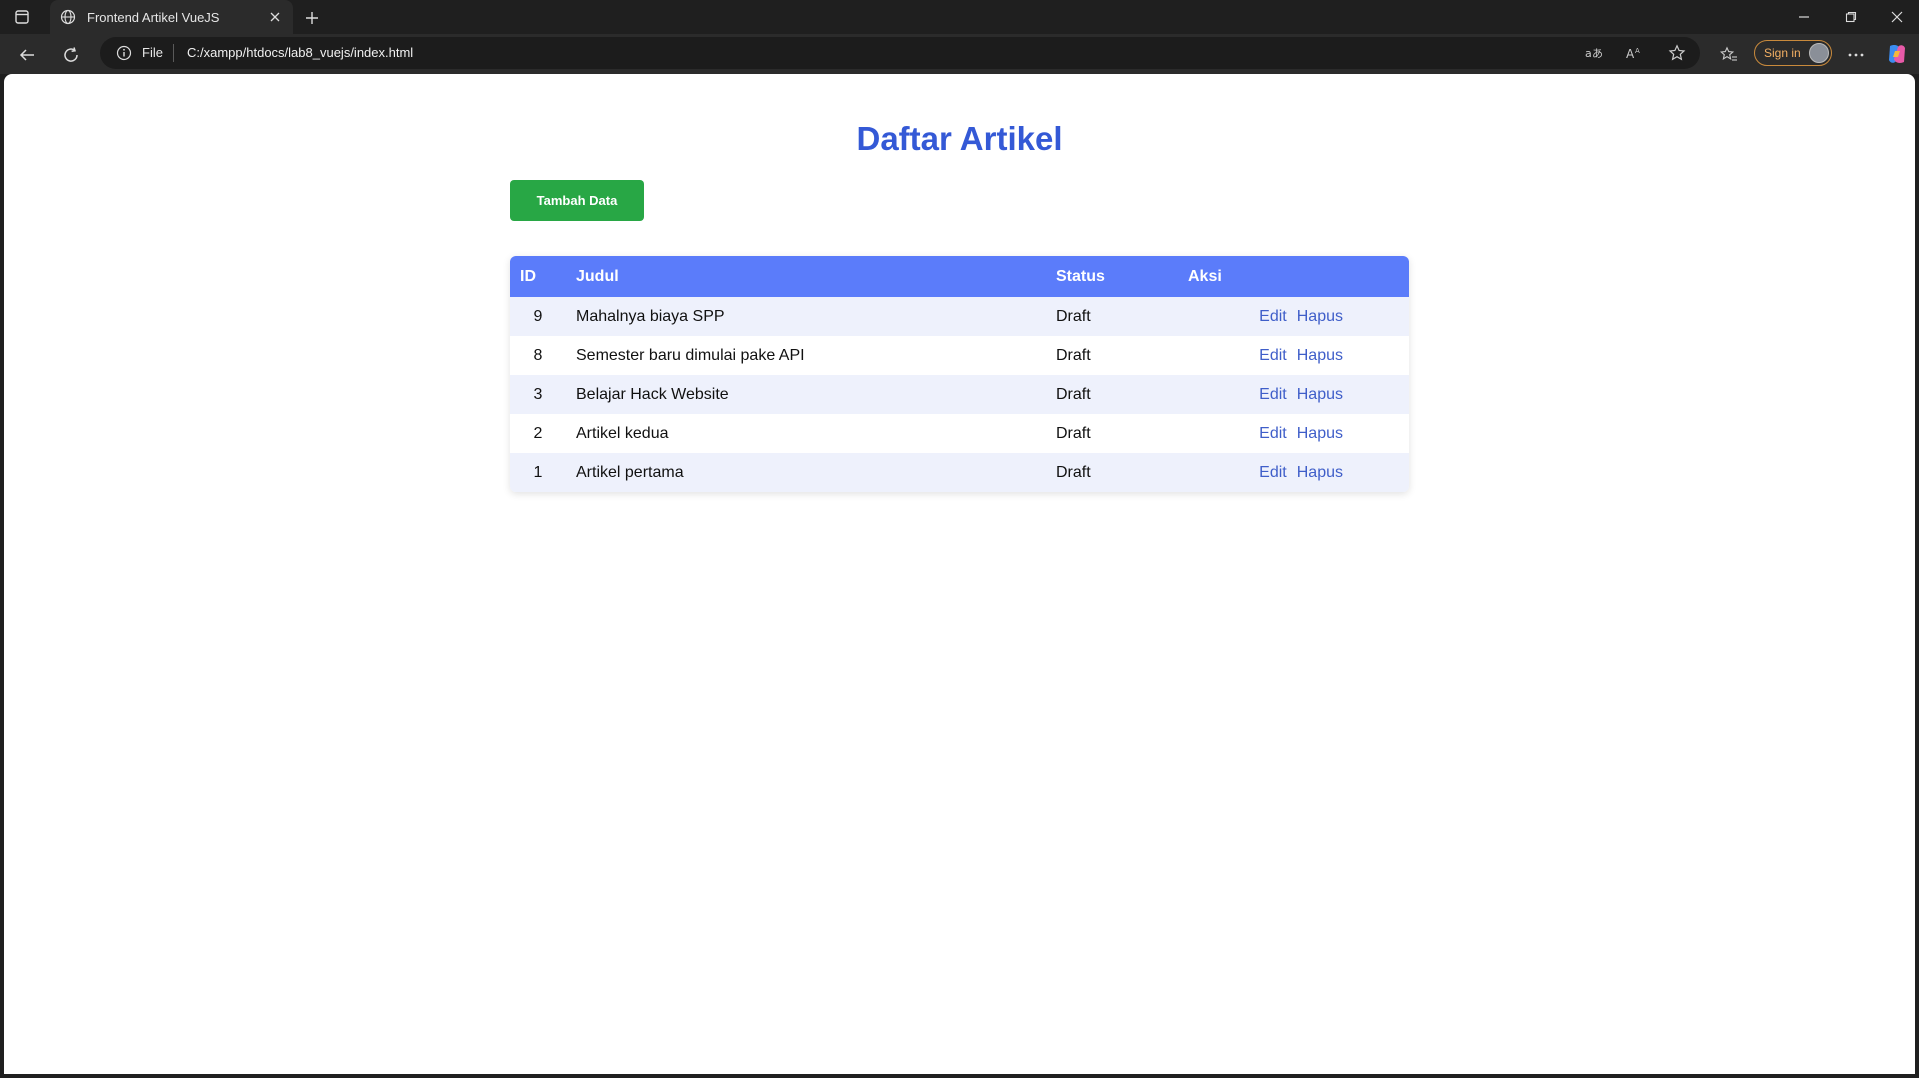 This screenshot has height=1078, width=1919. I want to click on info-icon, so click(124, 53).